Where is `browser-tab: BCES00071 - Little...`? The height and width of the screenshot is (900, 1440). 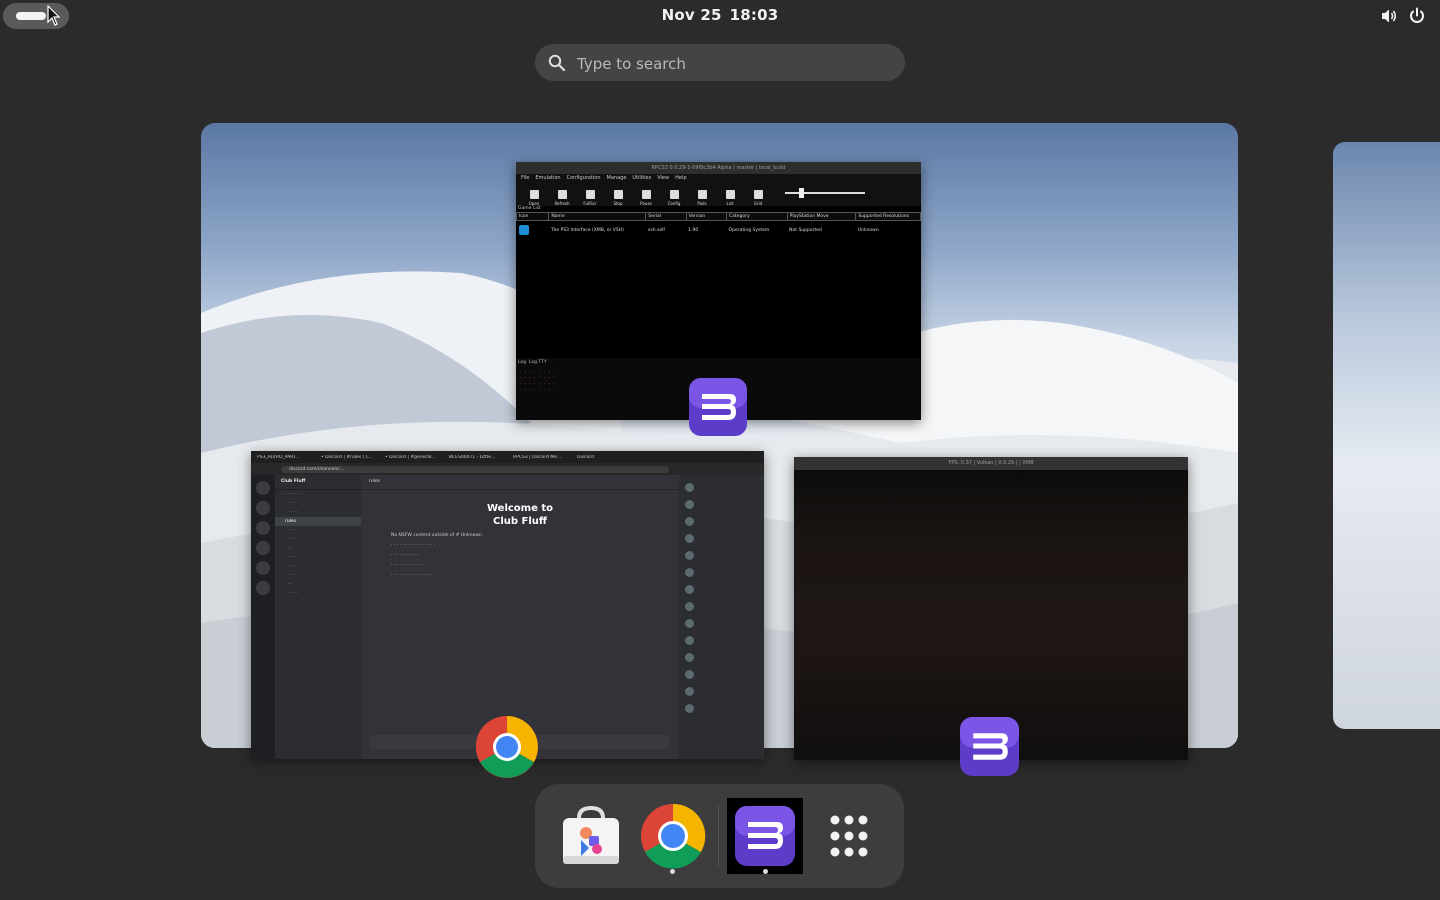 browser-tab: BCES00071 - Little... is located at coordinates (472, 457).